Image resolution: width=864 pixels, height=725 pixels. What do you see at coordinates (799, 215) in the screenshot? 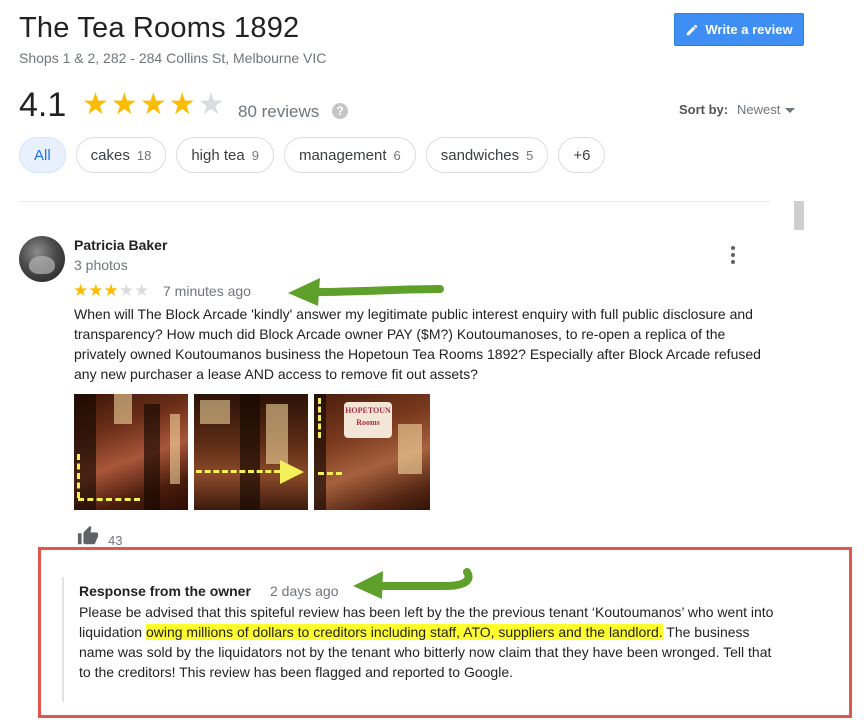
I see `scrollbar-thumb` at bounding box center [799, 215].